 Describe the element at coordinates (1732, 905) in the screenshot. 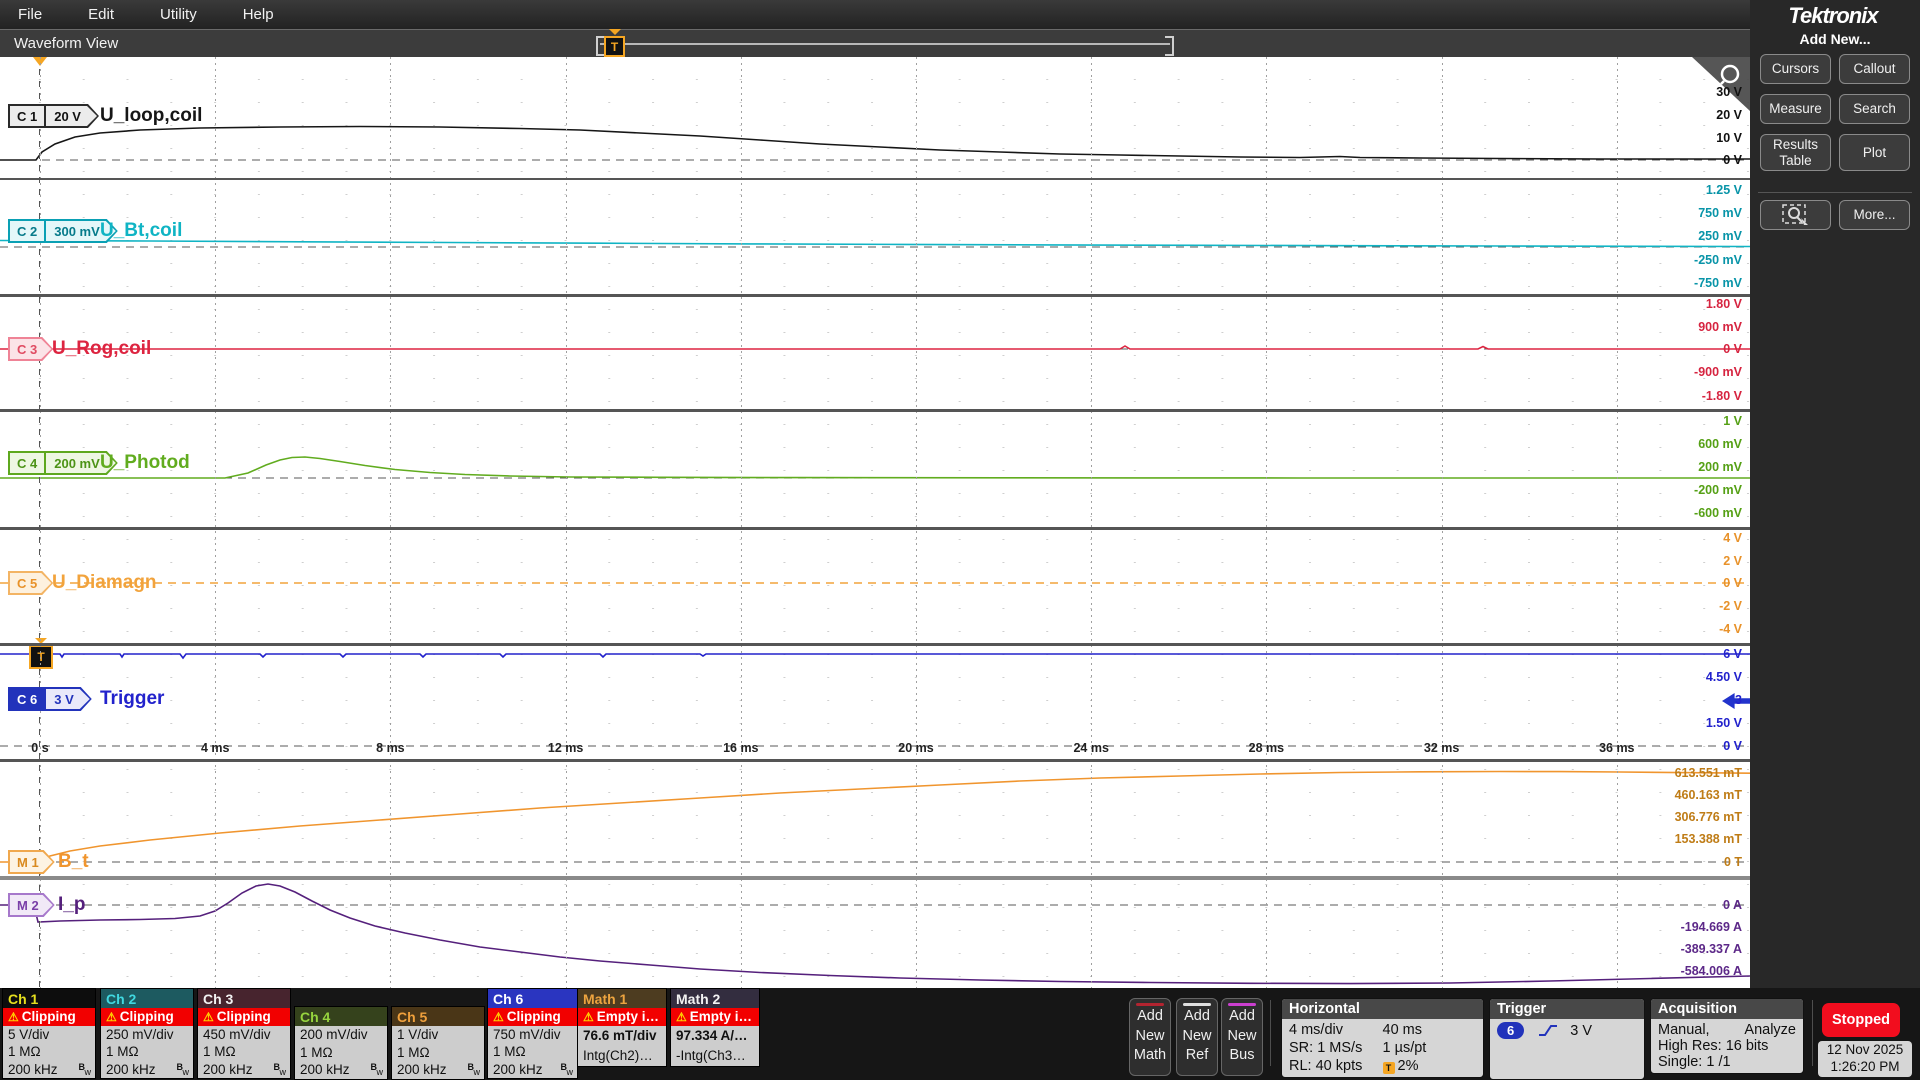

I see `axis-label: 0 A` at that location.